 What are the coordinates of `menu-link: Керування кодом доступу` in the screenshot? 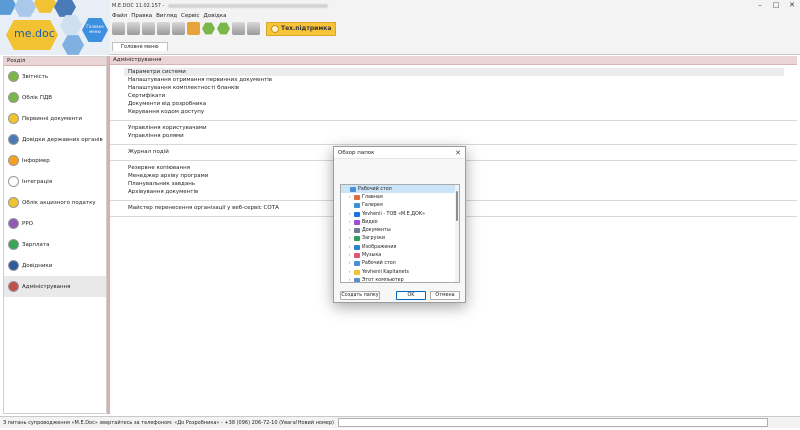 It's located at (462, 112).